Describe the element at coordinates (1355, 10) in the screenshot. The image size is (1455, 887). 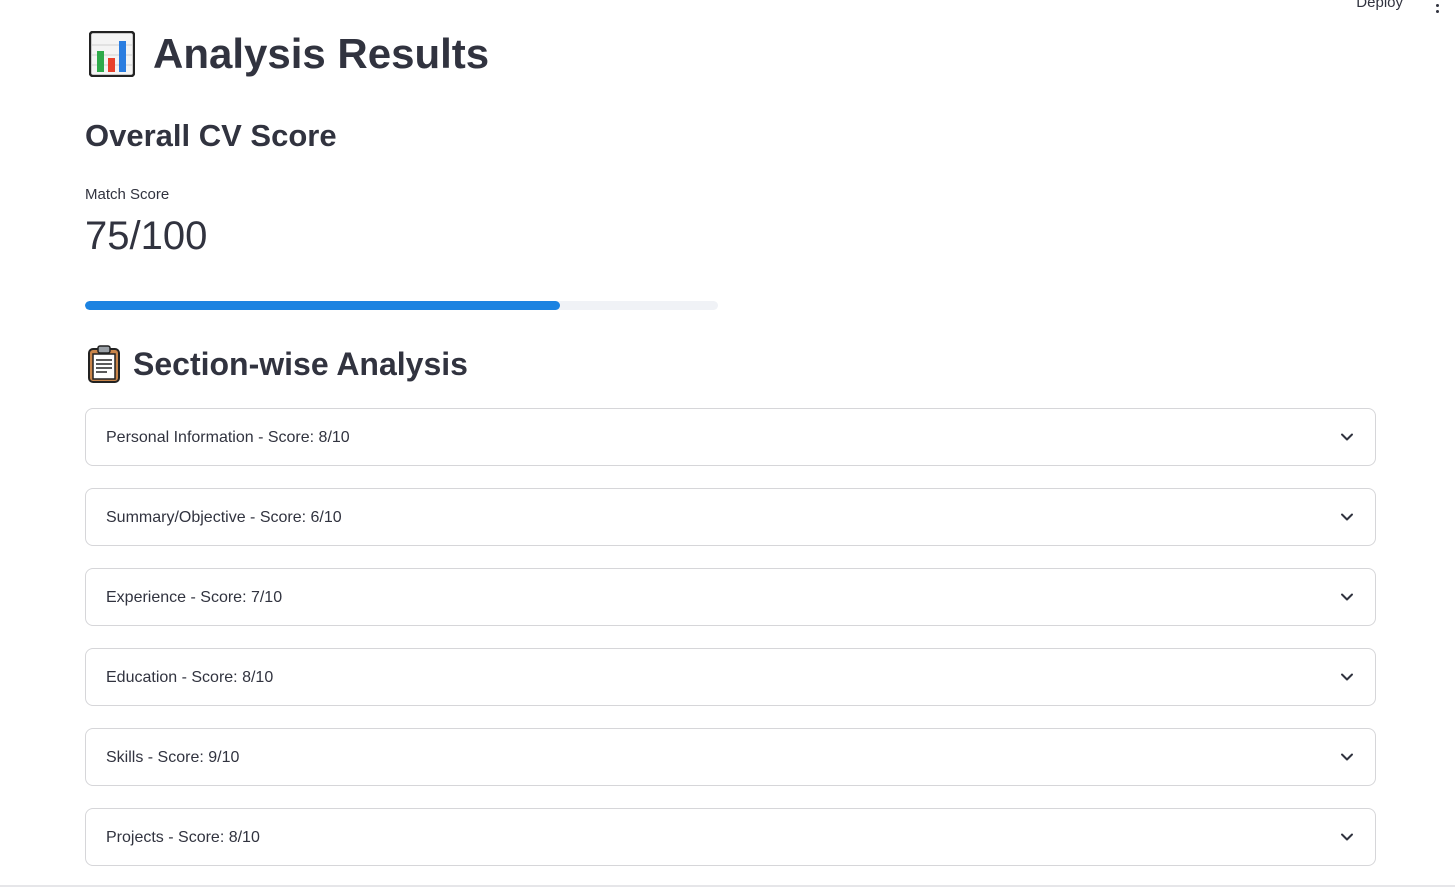
I see `top-toolbar: Deploy` at that location.